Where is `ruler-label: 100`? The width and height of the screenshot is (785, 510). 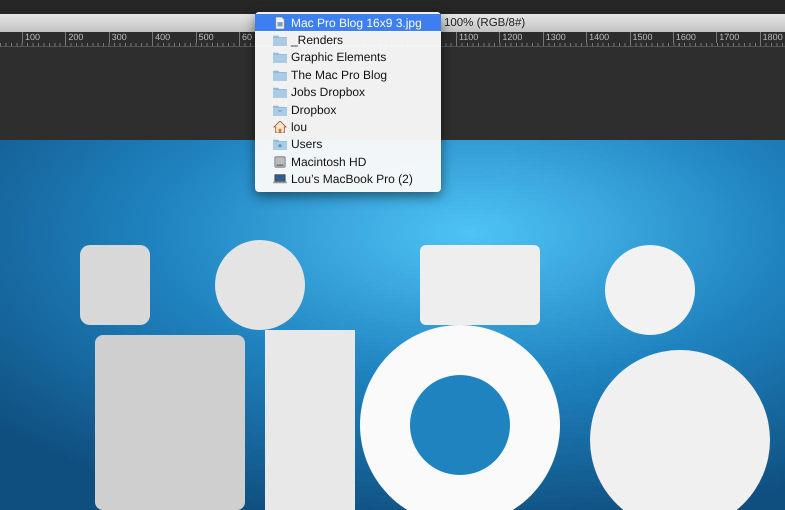 ruler-label: 100 is located at coordinates (44, 37).